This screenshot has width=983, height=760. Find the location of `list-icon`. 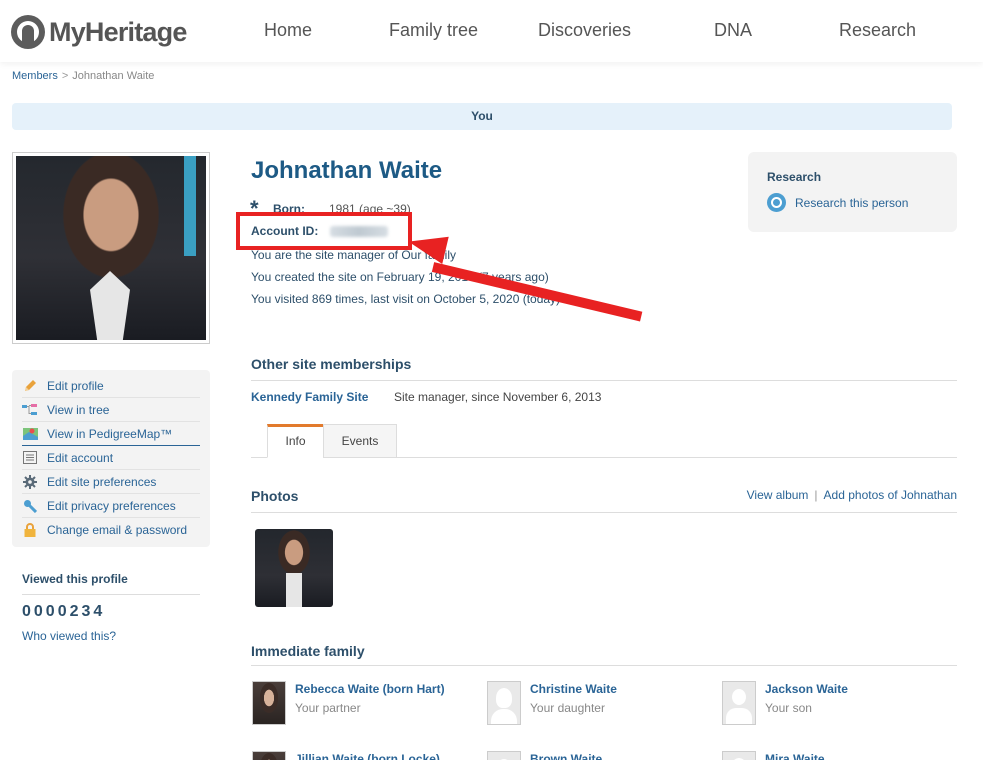

list-icon is located at coordinates (30, 458).